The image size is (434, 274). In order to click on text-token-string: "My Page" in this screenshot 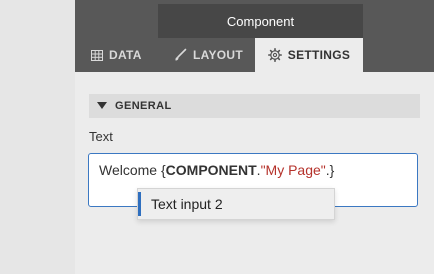, I will do `click(293, 170)`.